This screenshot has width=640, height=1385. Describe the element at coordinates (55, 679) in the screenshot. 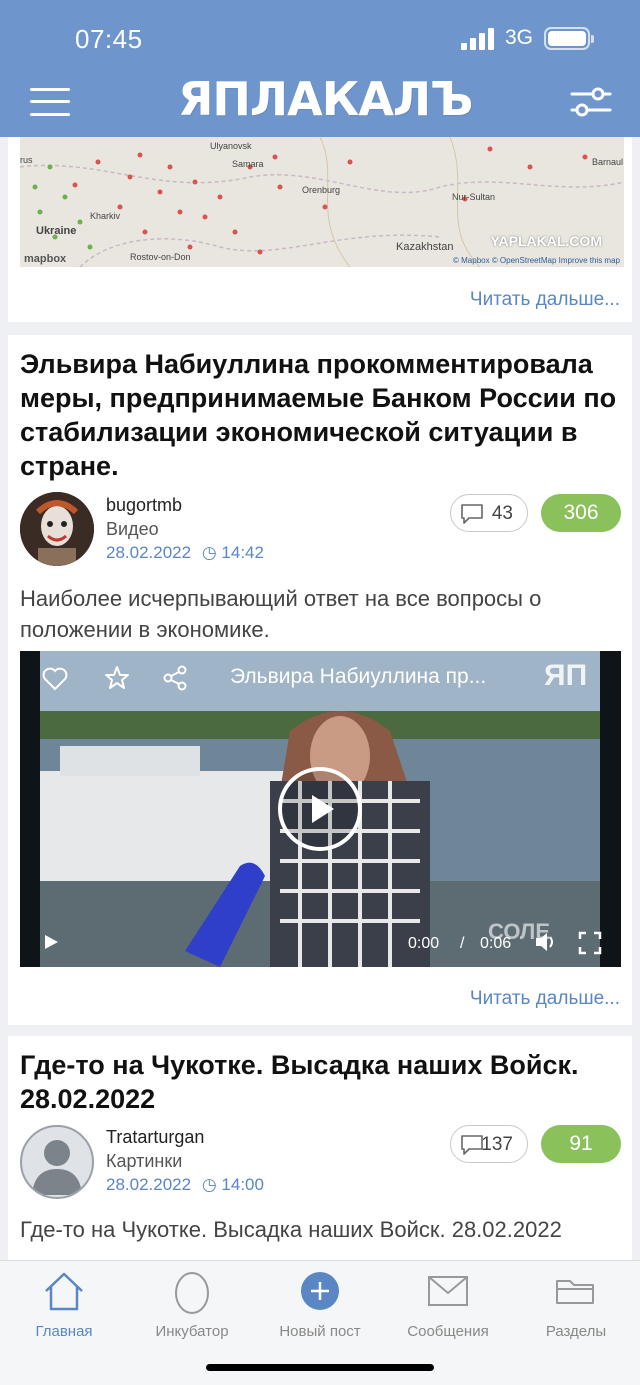

I see `heart-icon` at that location.